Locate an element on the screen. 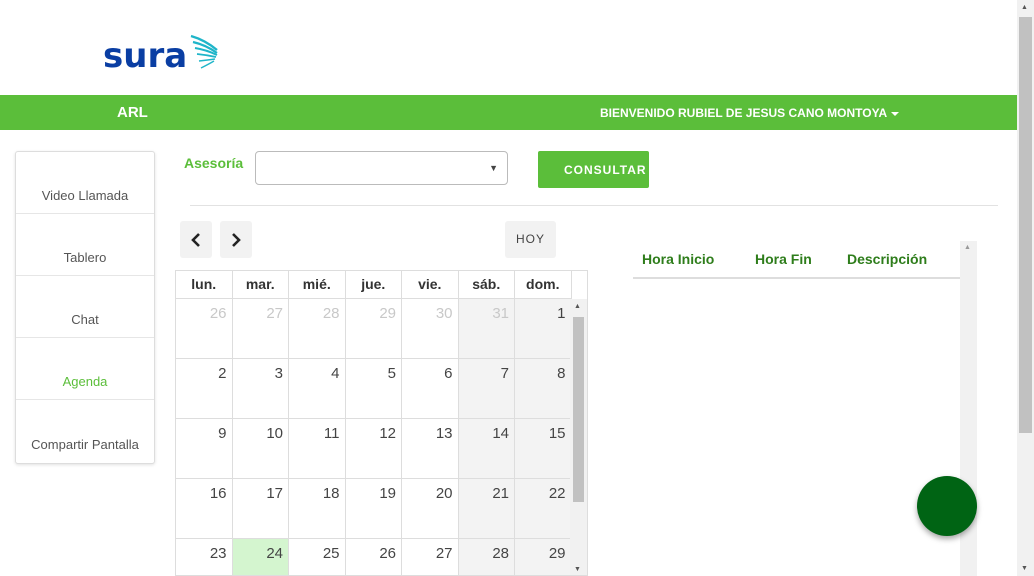 The image size is (1034, 576). chevron-right-icon is located at coordinates (236, 239).